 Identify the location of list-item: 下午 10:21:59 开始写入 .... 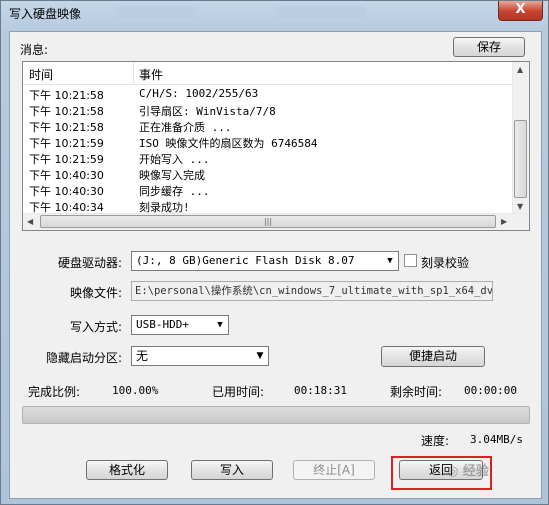
(269, 158).